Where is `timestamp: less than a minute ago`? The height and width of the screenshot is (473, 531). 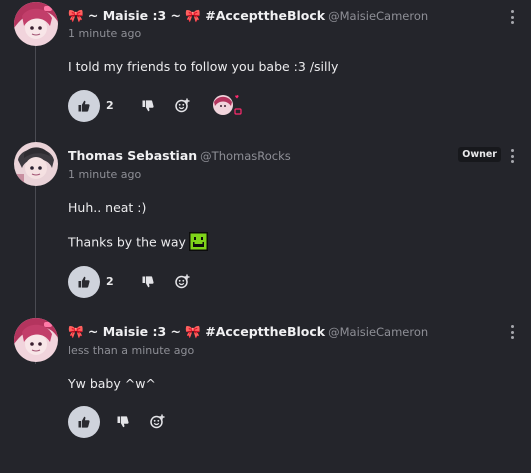
timestamp: less than a minute ago is located at coordinates (131, 350).